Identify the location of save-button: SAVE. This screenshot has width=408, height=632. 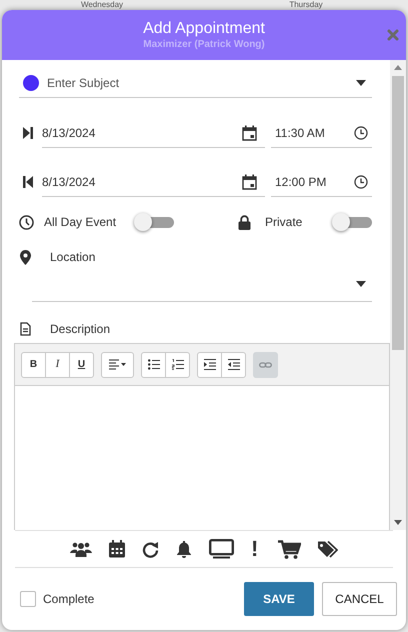
(279, 599).